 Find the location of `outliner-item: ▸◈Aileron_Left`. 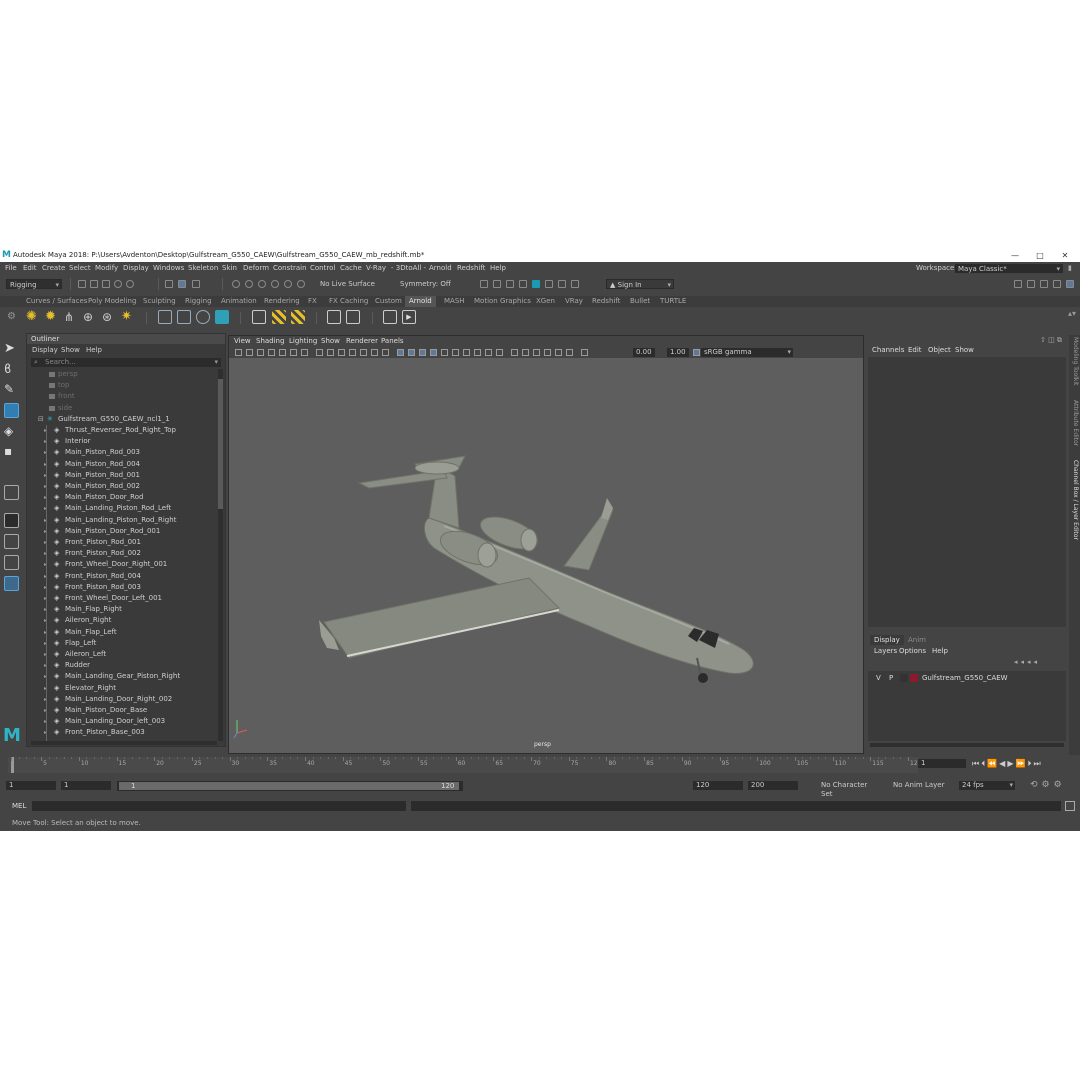

outliner-item: ▸◈Aileron_Left is located at coordinates (122, 654).